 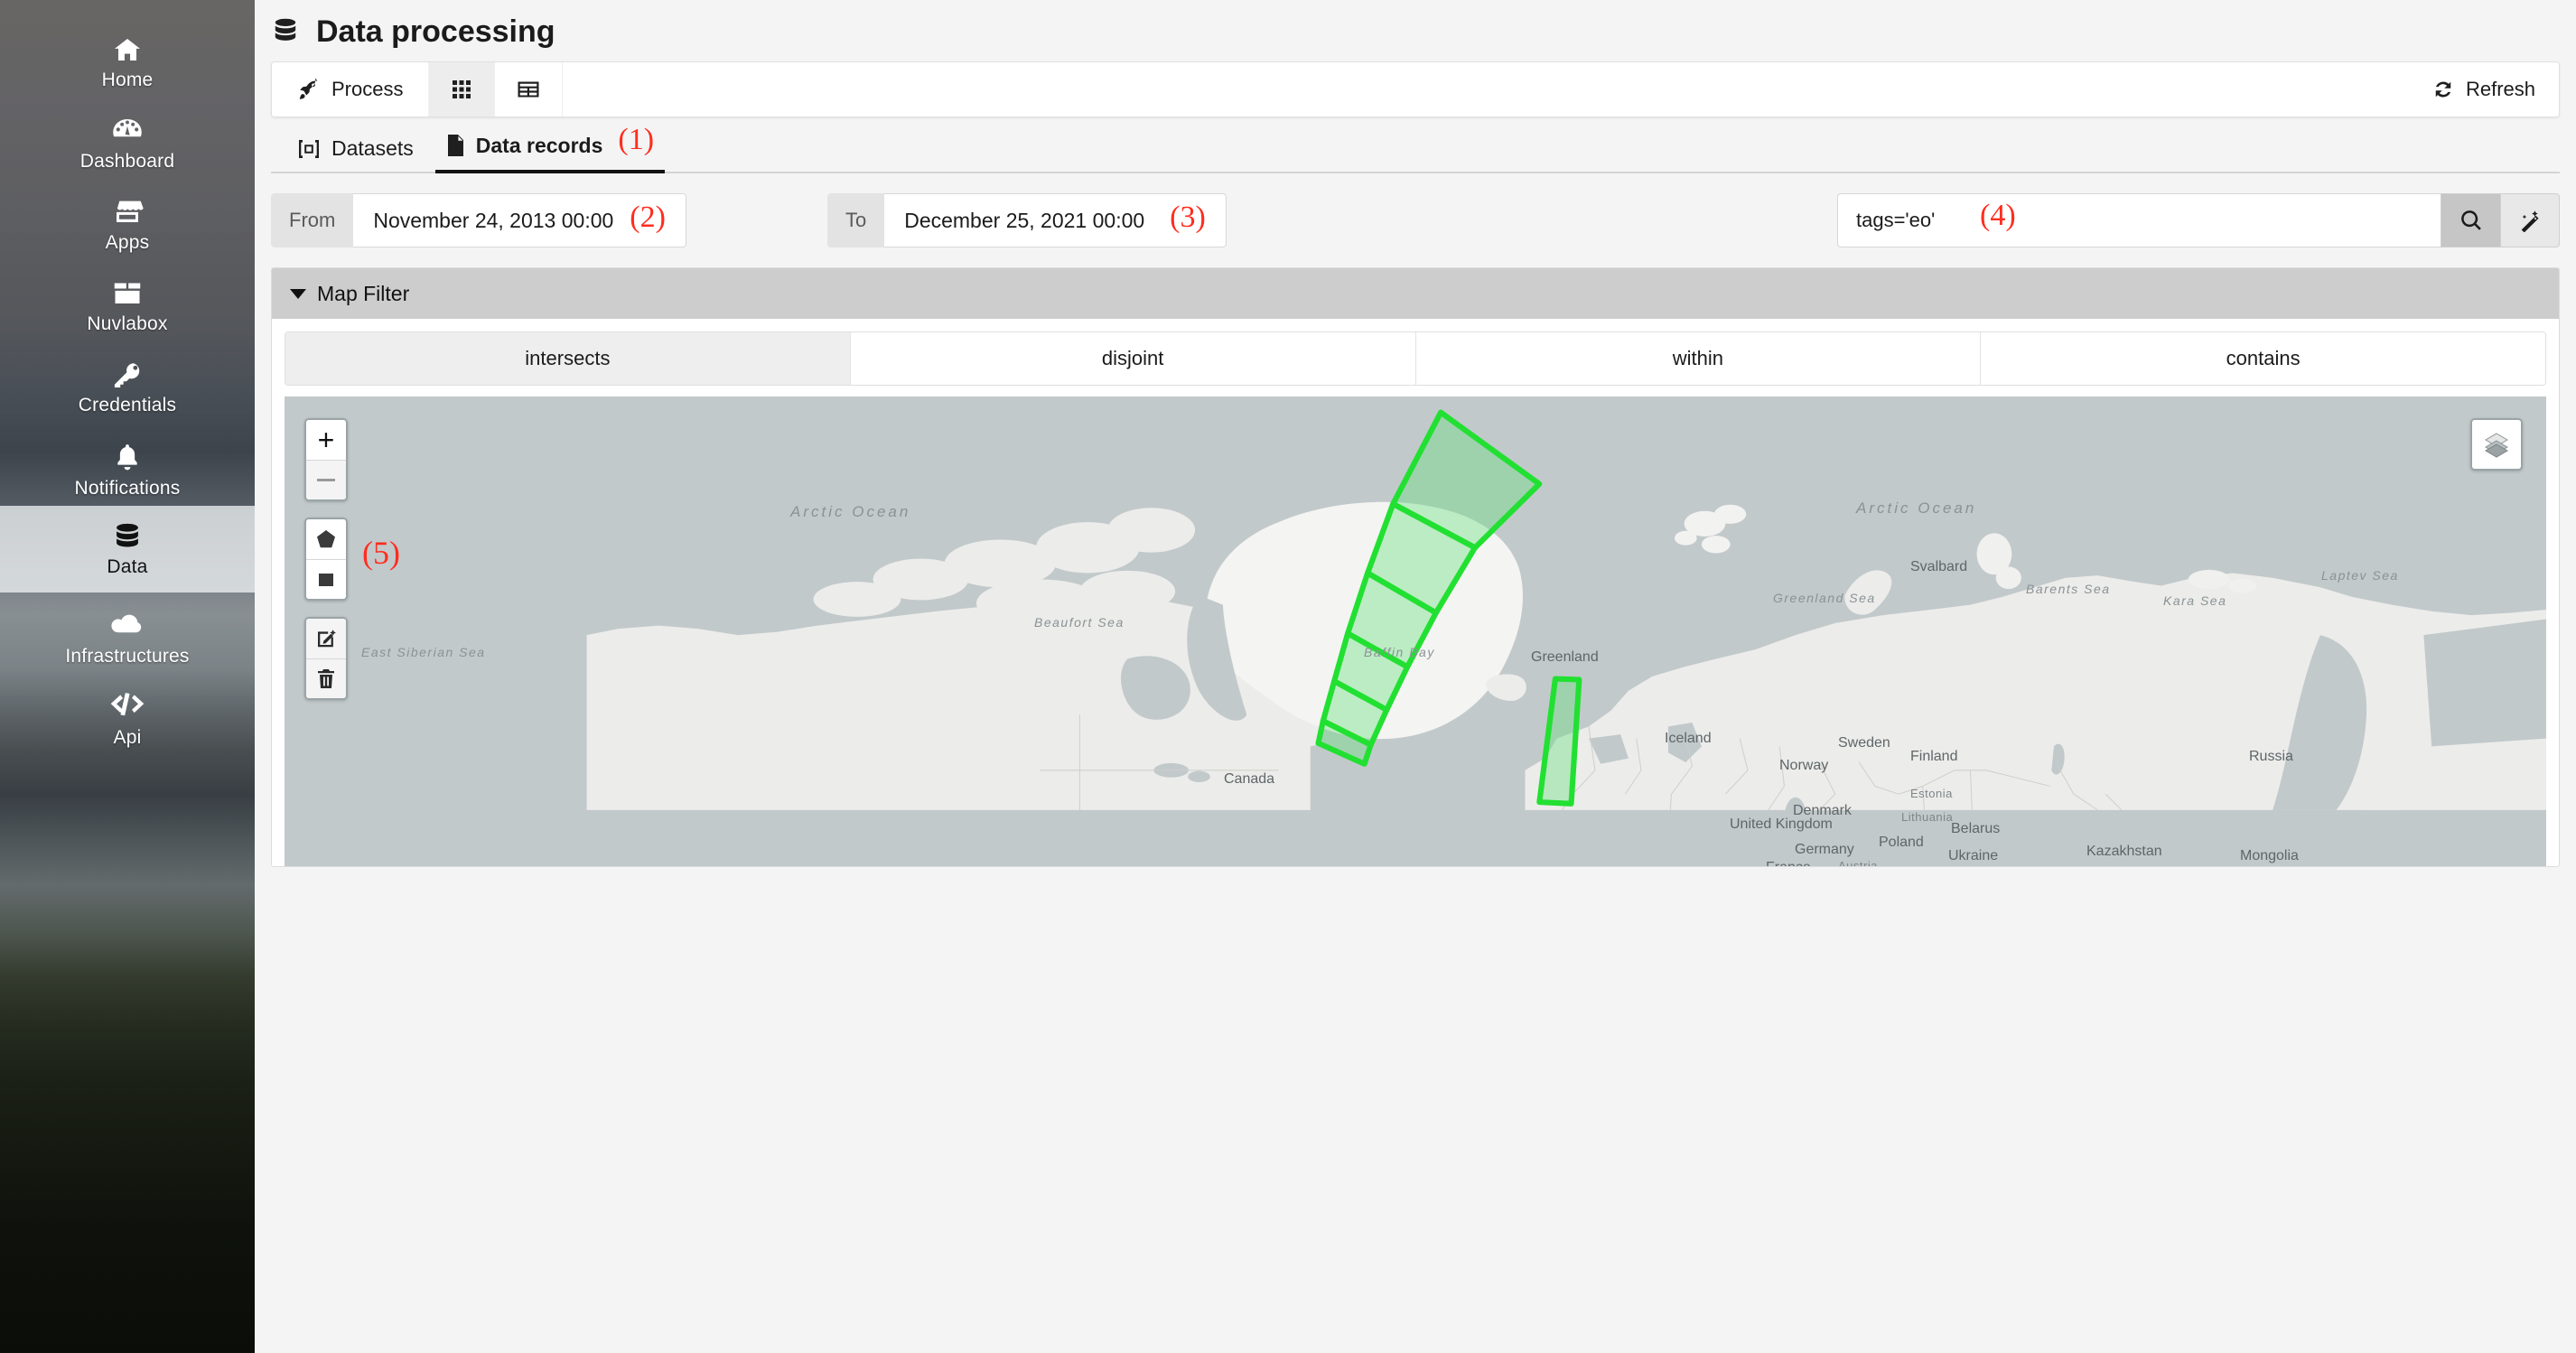 I want to click on page-header: Data processing, so click(x=1415, y=30).